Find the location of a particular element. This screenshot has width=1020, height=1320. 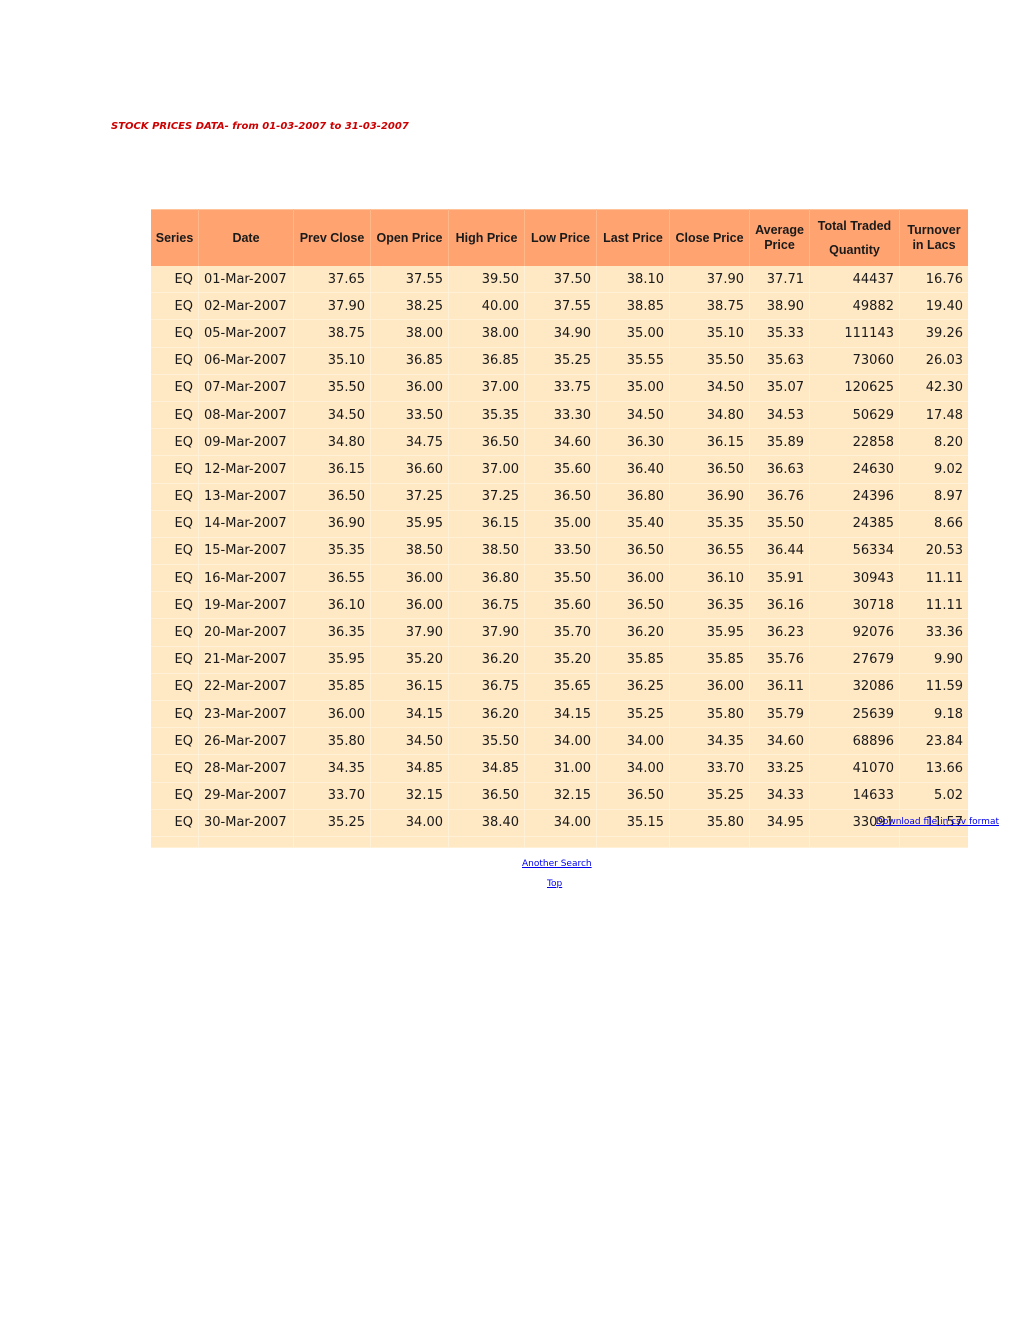

another-search-link: Another Search is located at coordinates (557, 864).